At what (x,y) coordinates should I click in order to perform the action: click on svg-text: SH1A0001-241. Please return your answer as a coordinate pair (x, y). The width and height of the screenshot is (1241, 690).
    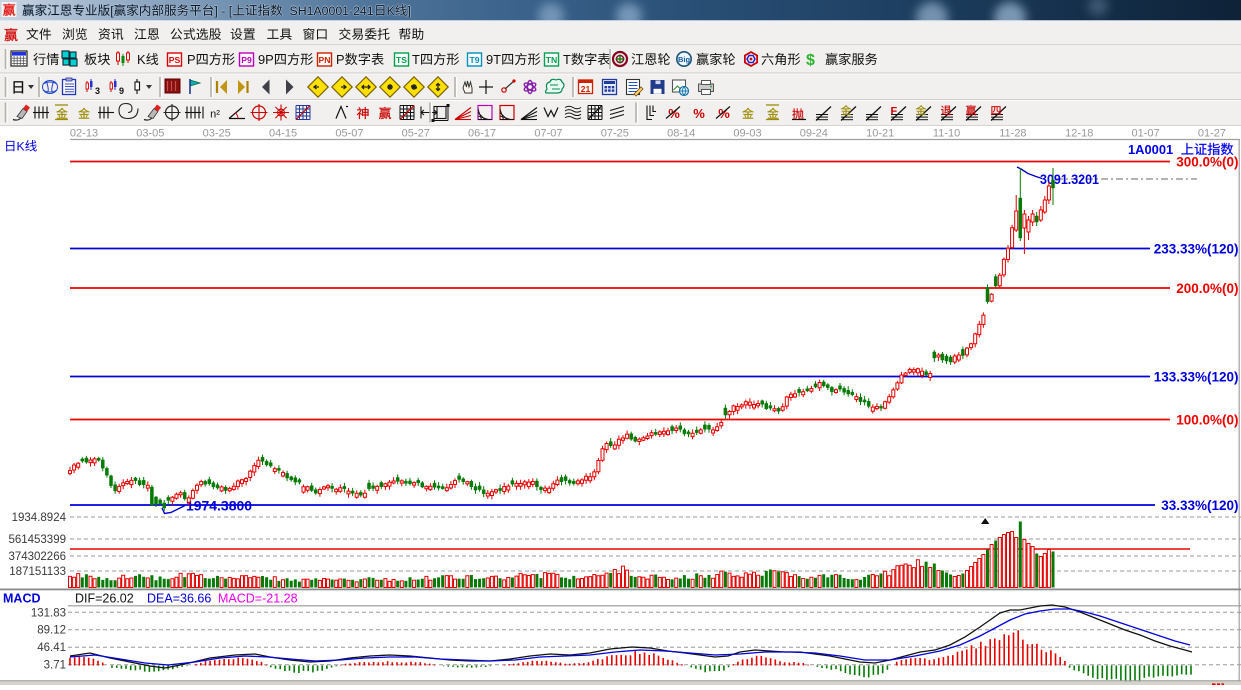
    Looking at the image, I should click on (328, 11).